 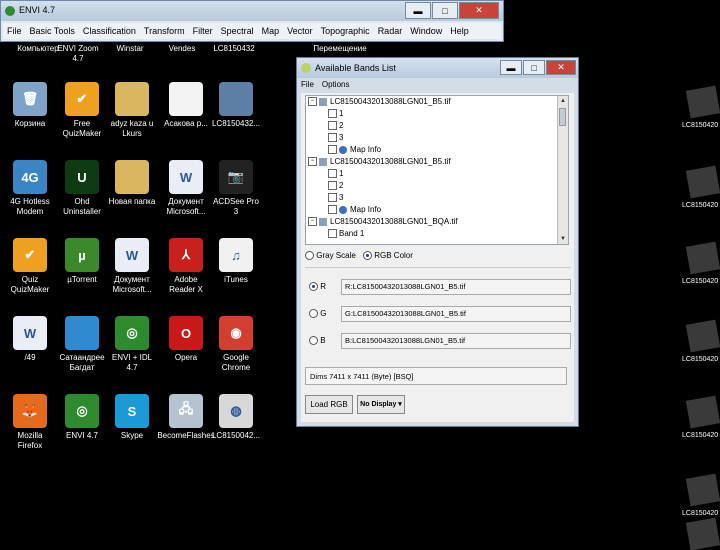 What do you see at coordinates (456, 341) in the screenshot?
I see `channel-b-field: B:LC81500432013088LGN01_B5.tif` at bounding box center [456, 341].